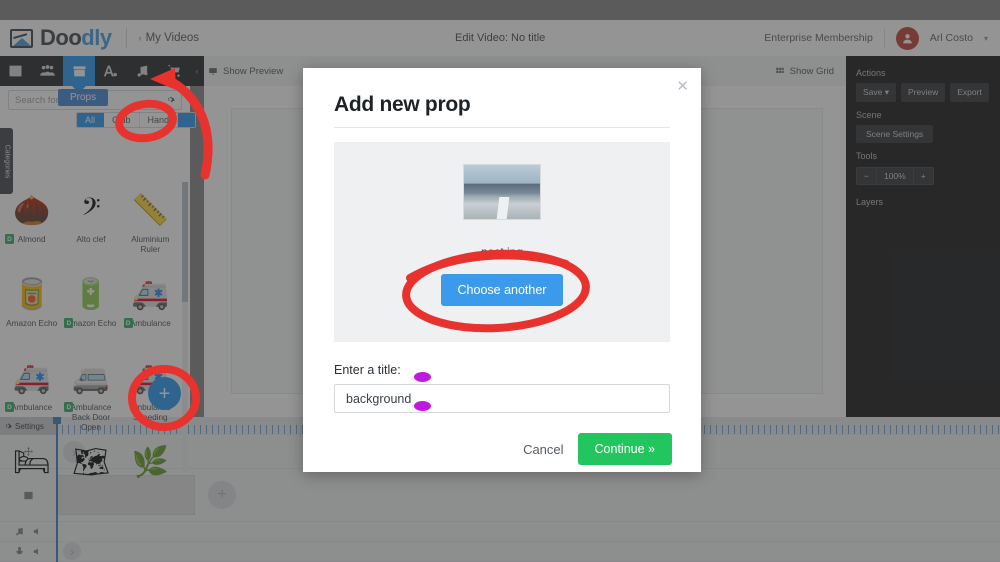 Image resolution: width=1000 pixels, height=562 pixels. Describe the element at coordinates (243, 71) in the screenshot. I see `show-preview-button: Show Preview` at that location.